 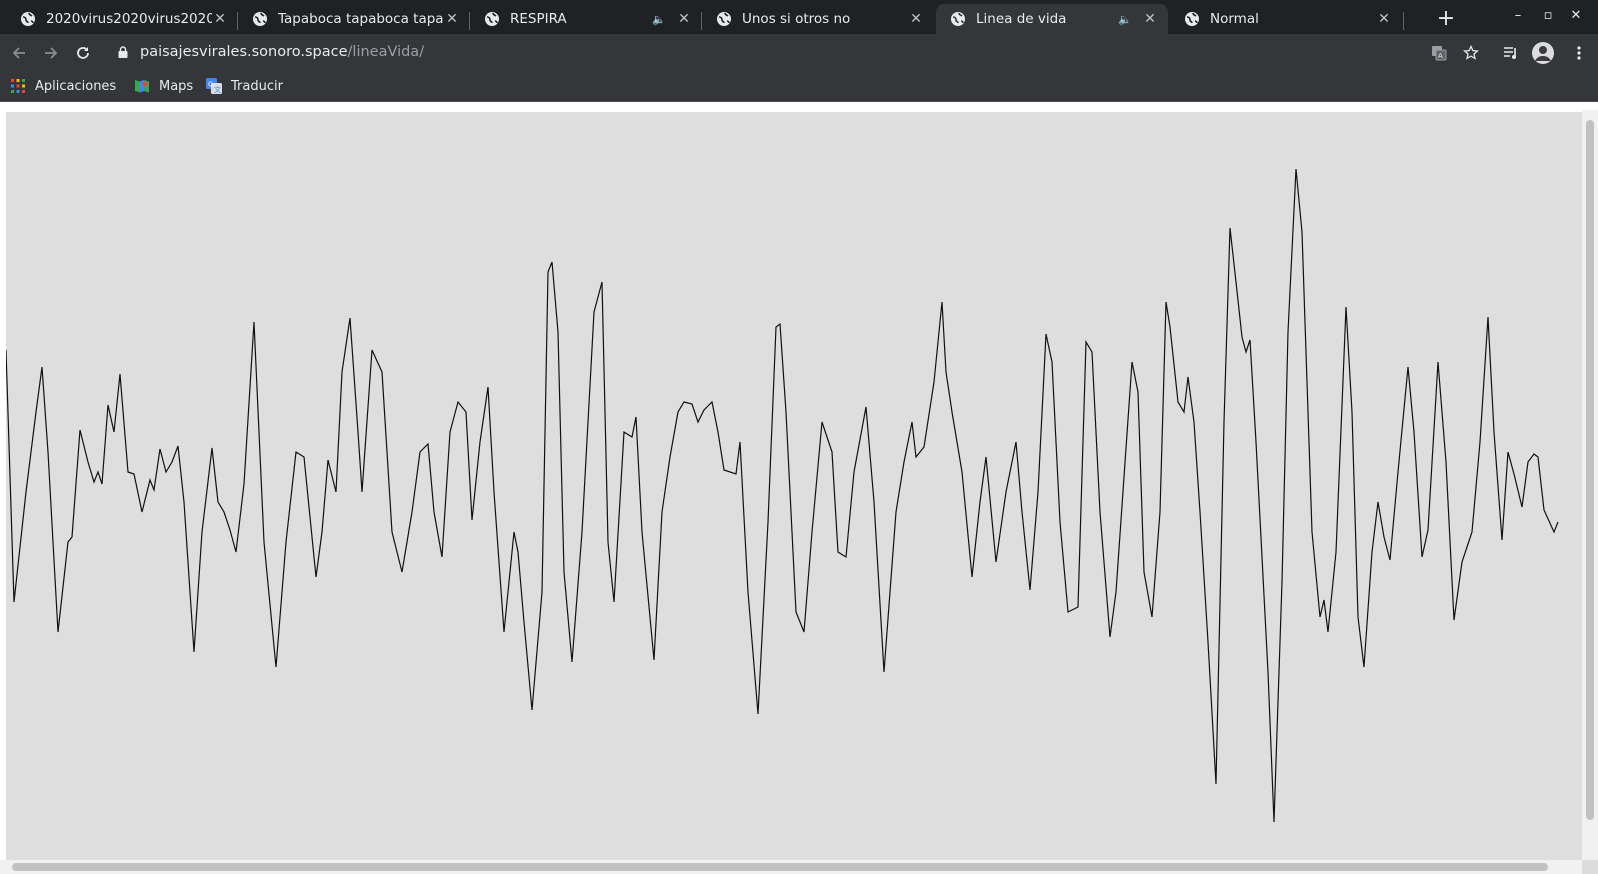 I want to click on svg-text: A, so click(x=1440, y=56).